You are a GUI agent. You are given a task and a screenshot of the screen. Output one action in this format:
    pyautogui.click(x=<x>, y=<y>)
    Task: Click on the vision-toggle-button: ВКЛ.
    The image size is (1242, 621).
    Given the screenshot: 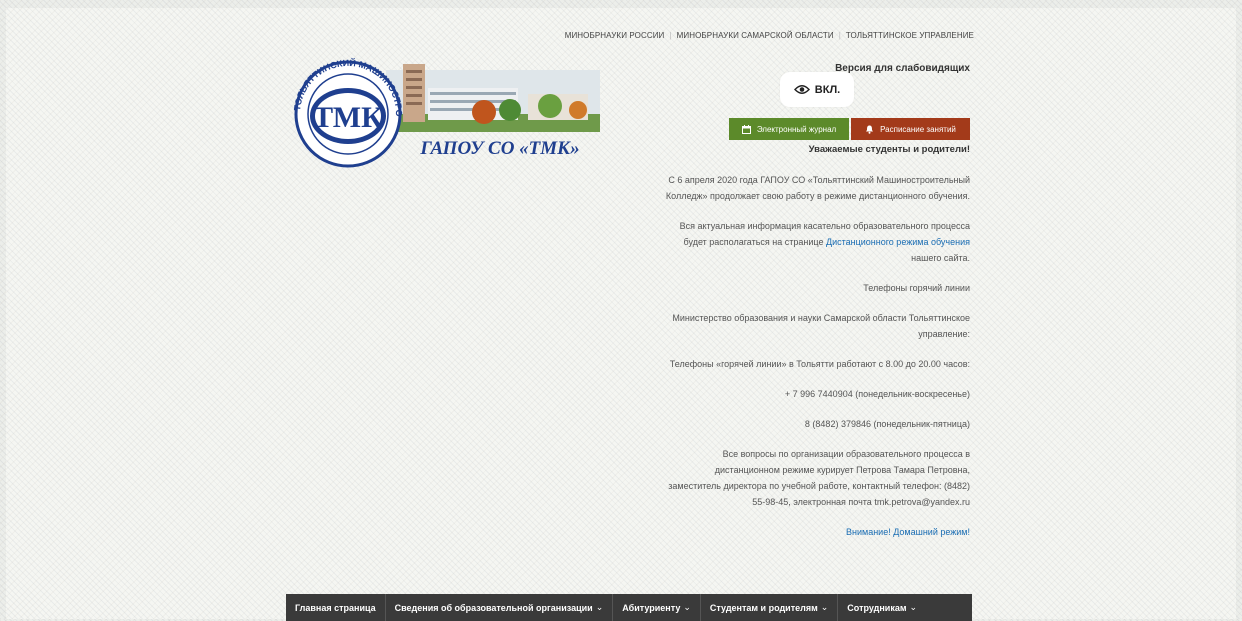 What is the action you would take?
    pyautogui.click(x=817, y=89)
    